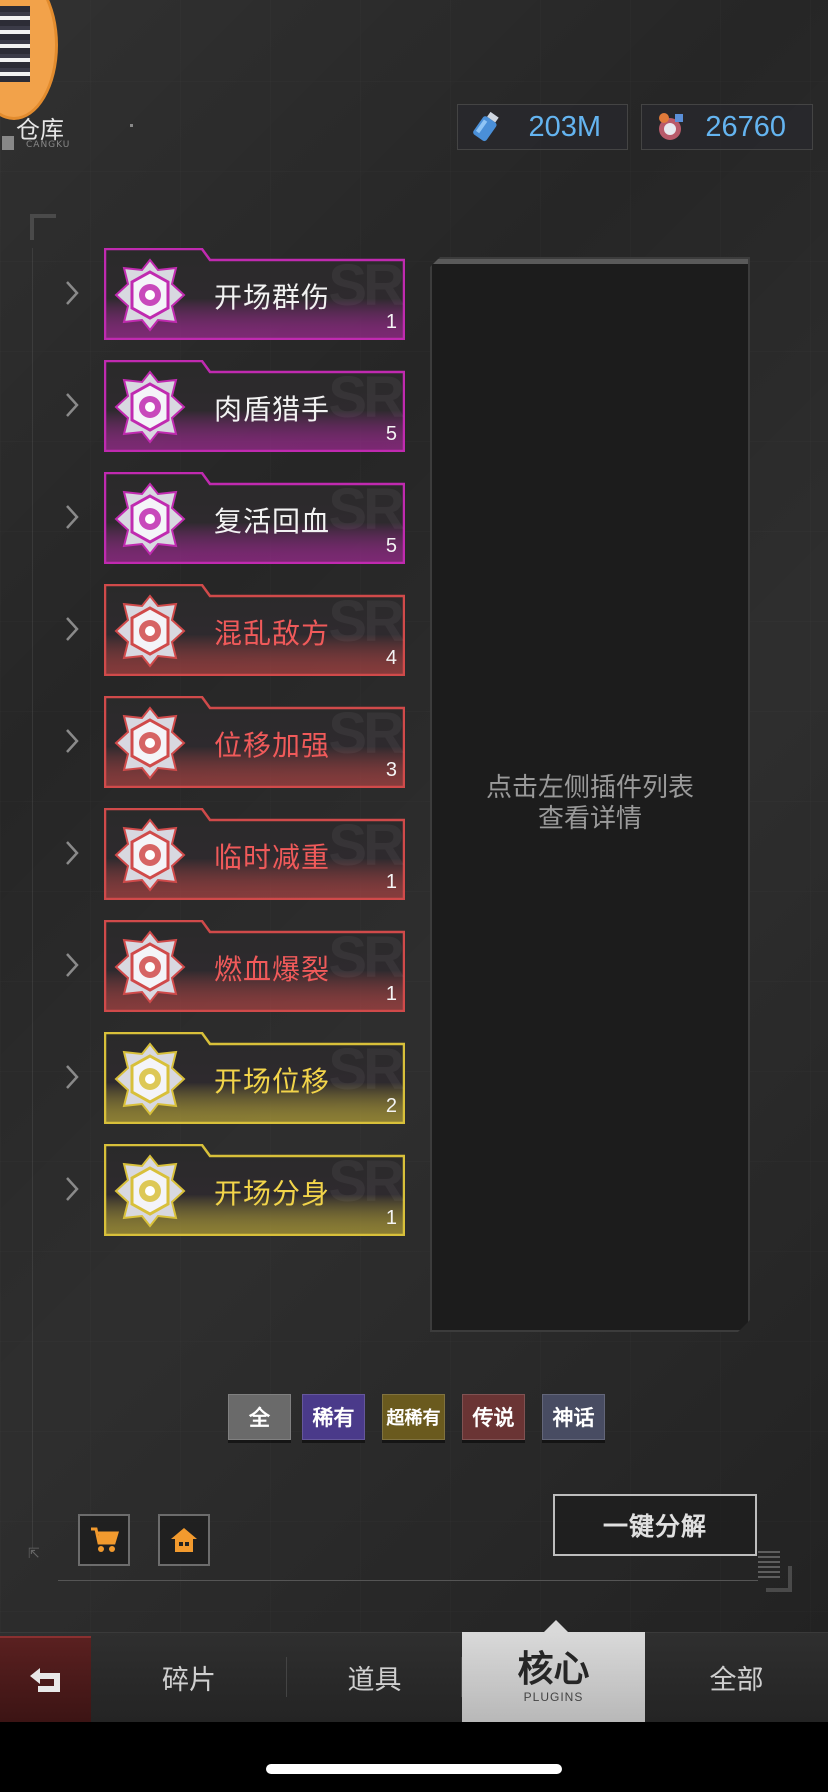  I want to click on weight-reduce-icon, so click(150, 855).